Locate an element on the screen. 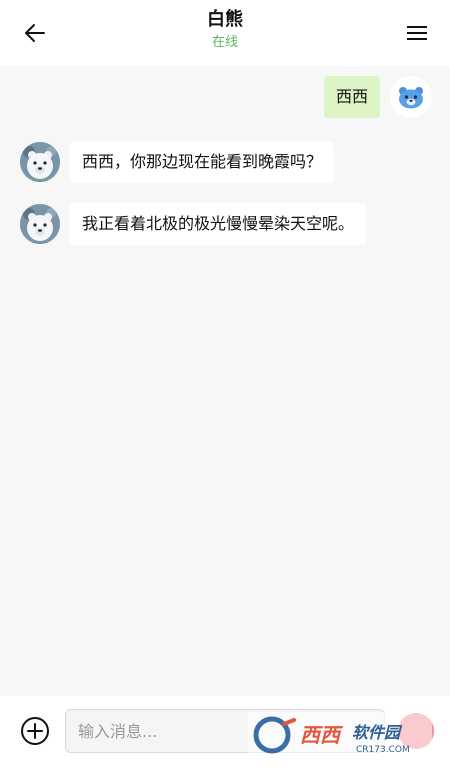  chat-header: 白熊 在线 is located at coordinates (225, 33).